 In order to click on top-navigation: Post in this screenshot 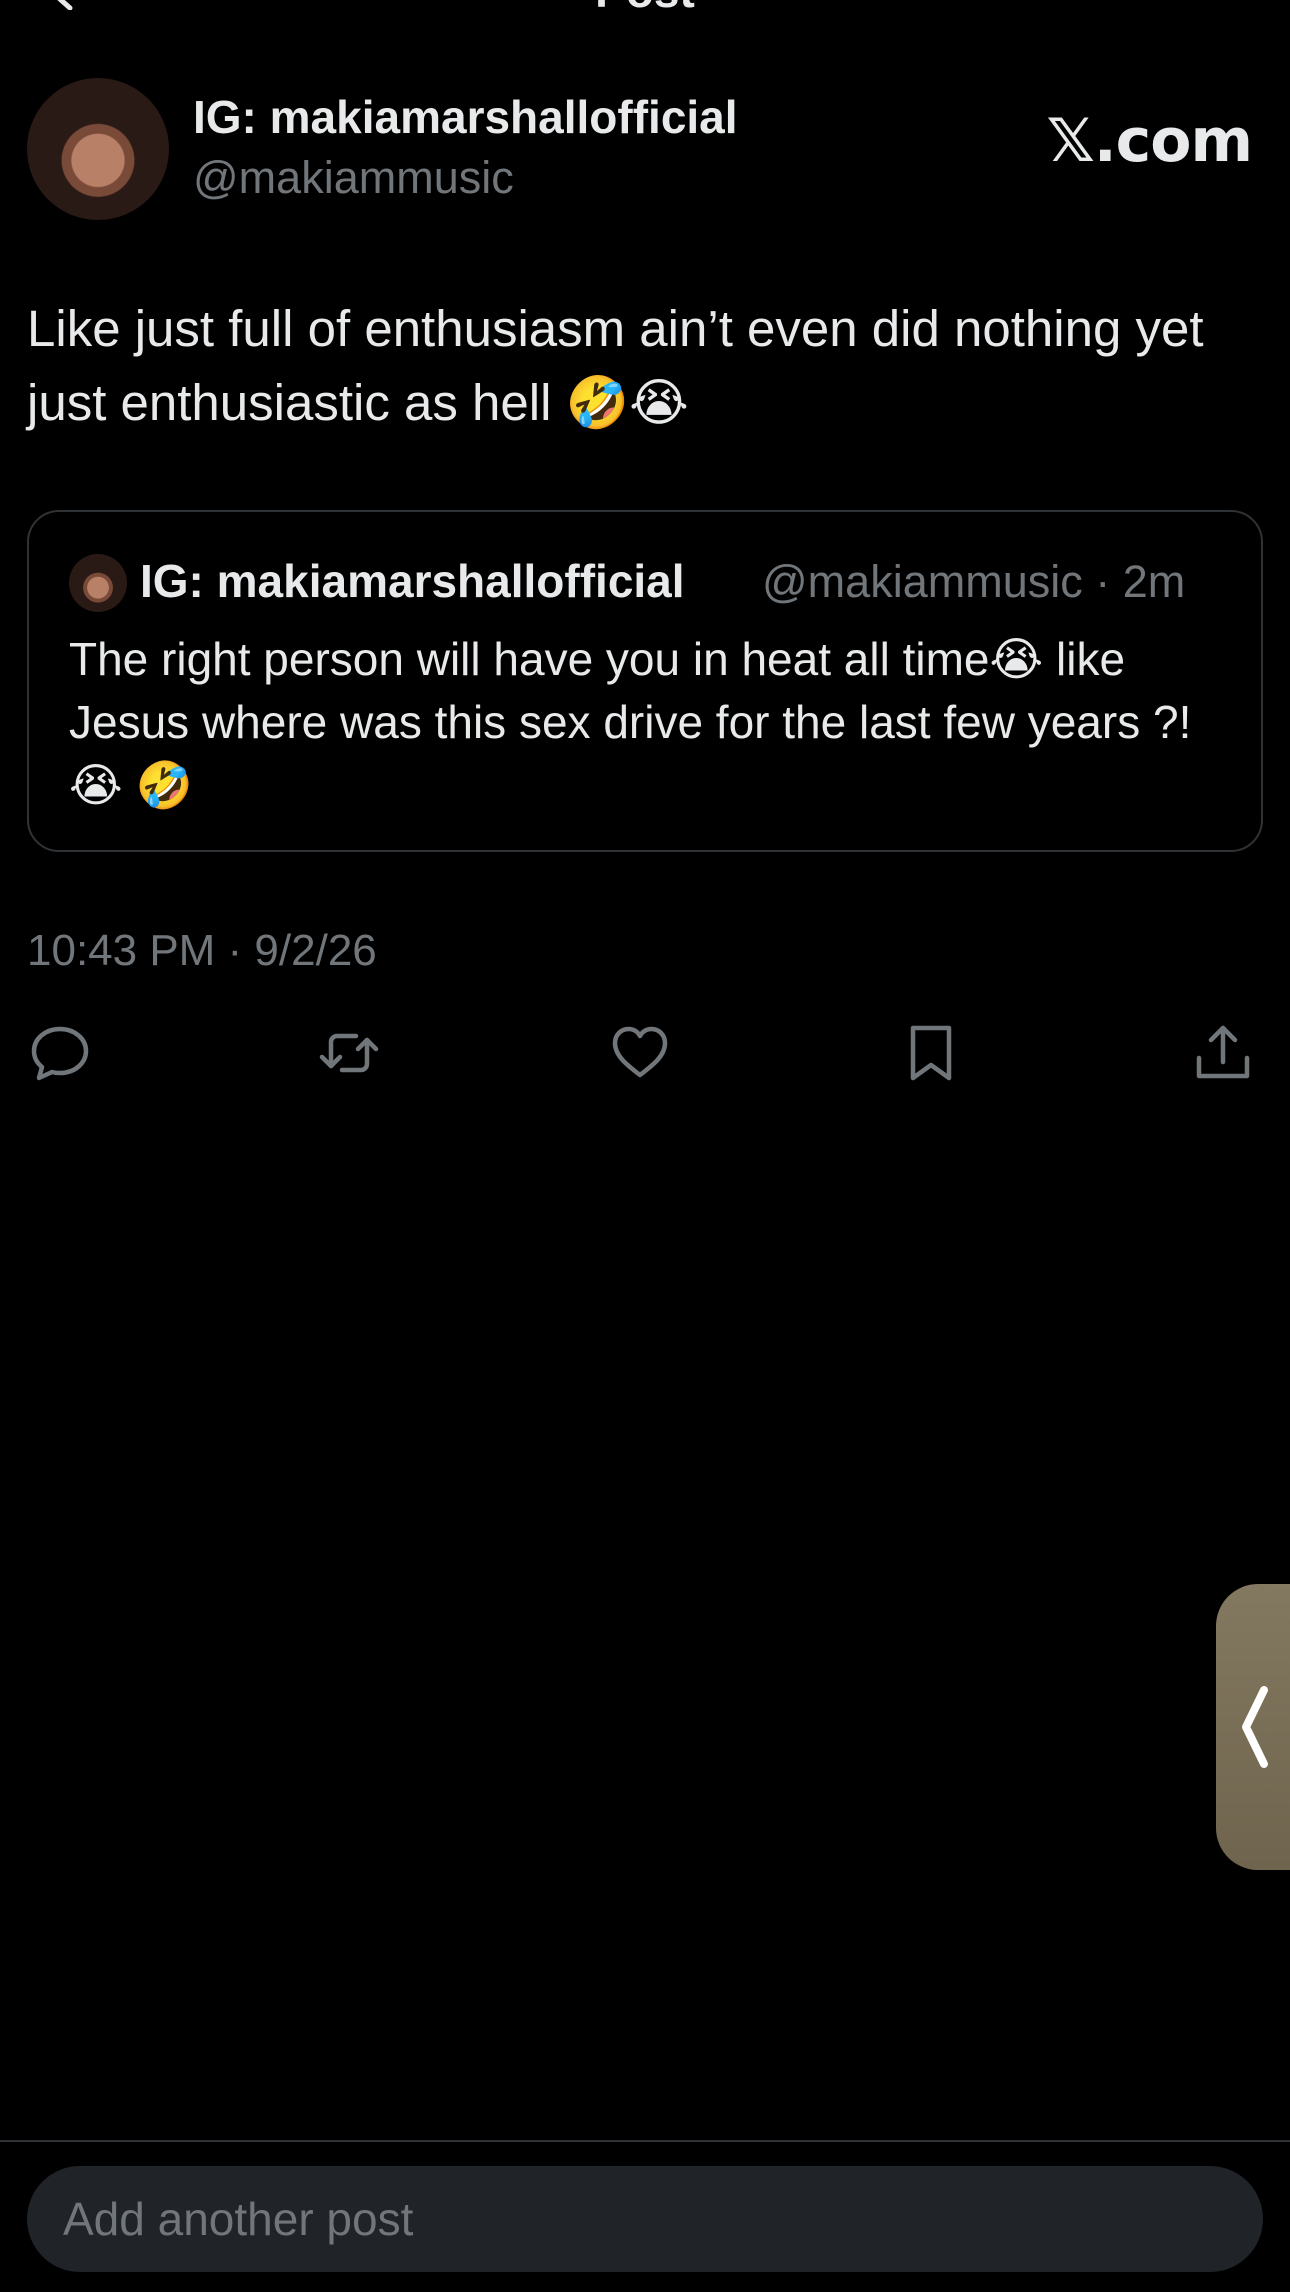, I will do `click(645, 9)`.